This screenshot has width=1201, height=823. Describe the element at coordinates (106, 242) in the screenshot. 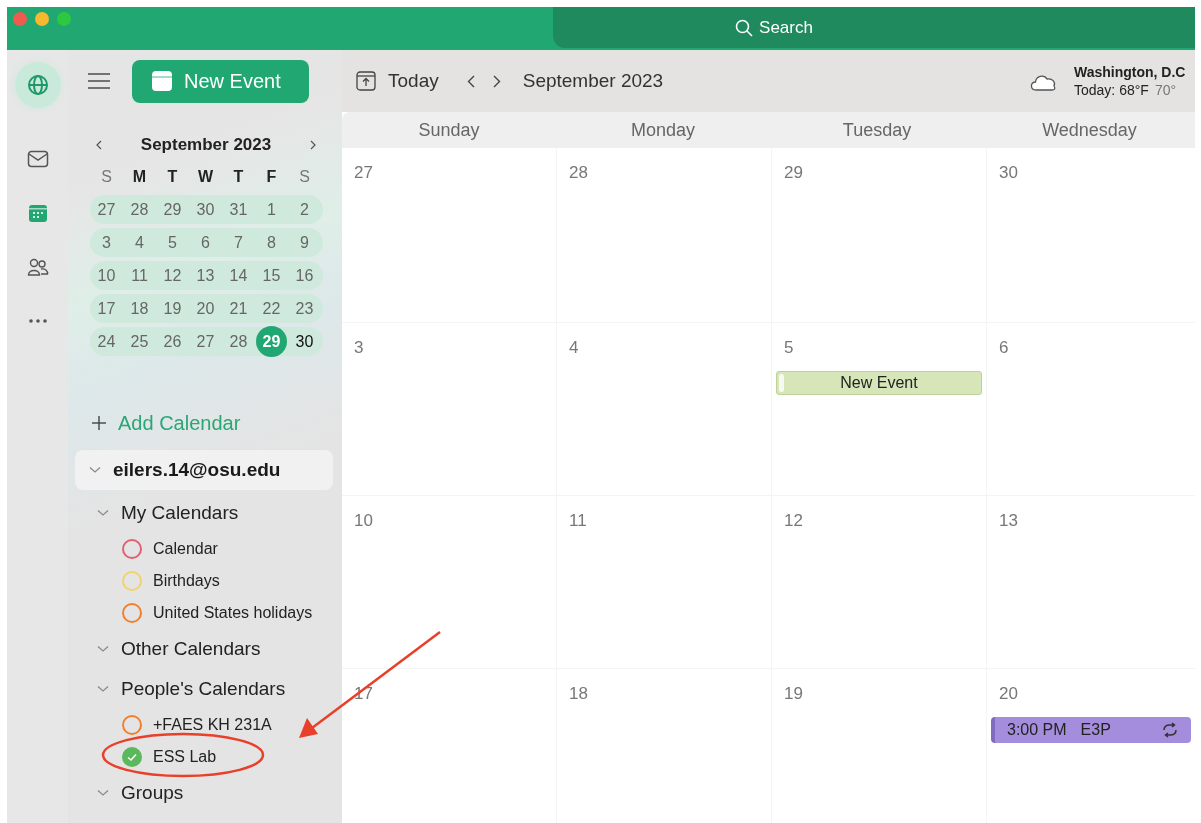

I see `date-cell: 3` at that location.